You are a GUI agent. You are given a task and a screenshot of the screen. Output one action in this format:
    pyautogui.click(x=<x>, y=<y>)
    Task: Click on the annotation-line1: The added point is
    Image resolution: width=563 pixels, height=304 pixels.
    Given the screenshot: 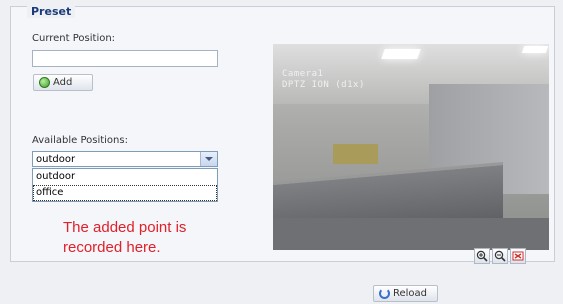 What is the action you would take?
    pyautogui.click(x=125, y=227)
    